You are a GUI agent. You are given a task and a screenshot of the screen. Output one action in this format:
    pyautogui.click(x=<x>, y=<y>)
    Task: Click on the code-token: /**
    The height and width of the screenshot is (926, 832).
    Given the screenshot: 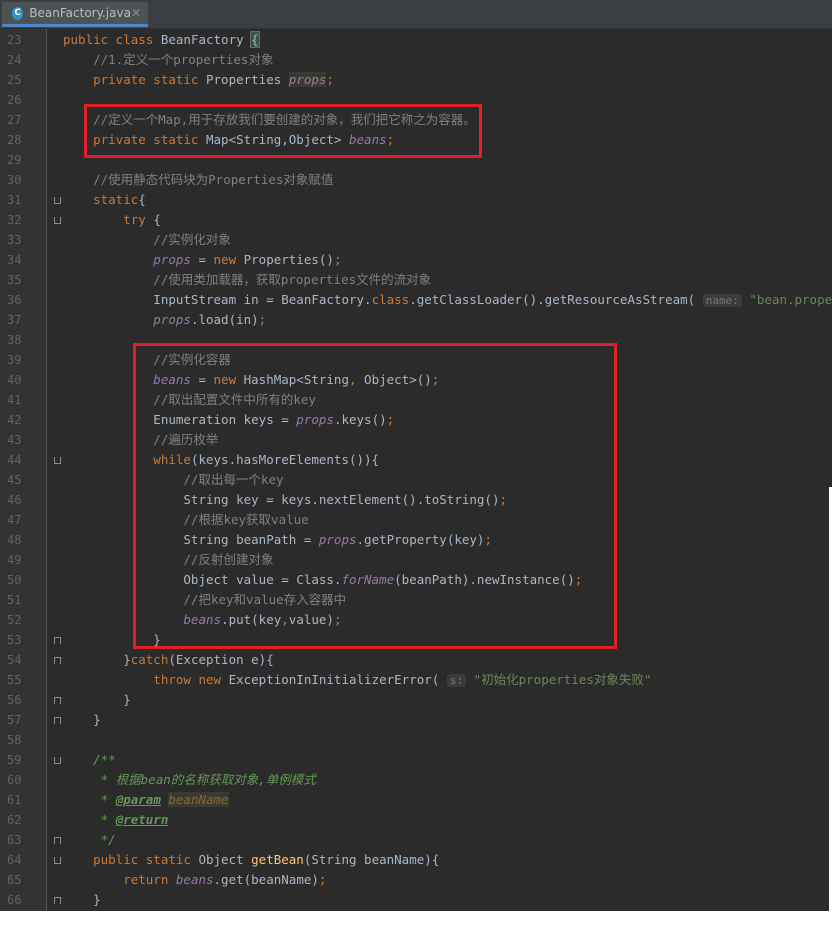 What is the action you would take?
    pyautogui.click(x=89, y=759)
    